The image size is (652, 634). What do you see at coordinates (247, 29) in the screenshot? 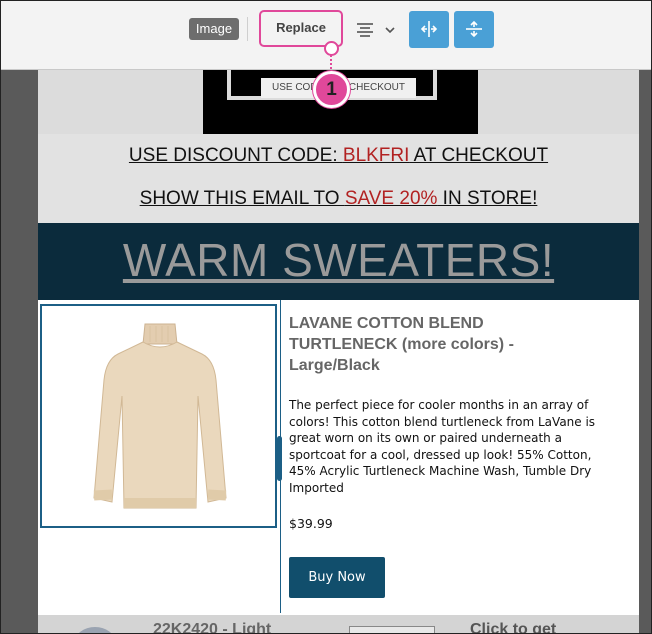
I see `toolbar-divider` at bounding box center [247, 29].